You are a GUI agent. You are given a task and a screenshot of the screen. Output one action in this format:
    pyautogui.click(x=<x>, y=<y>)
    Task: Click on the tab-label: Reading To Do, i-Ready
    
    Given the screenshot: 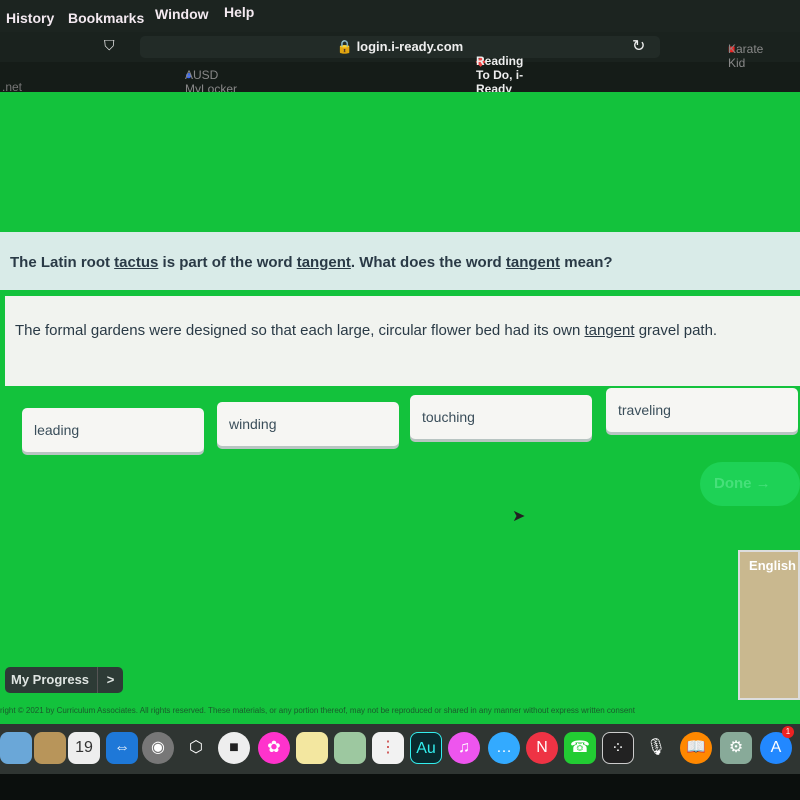 What is the action you would take?
    pyautogui.click(x=500, y=75)
    